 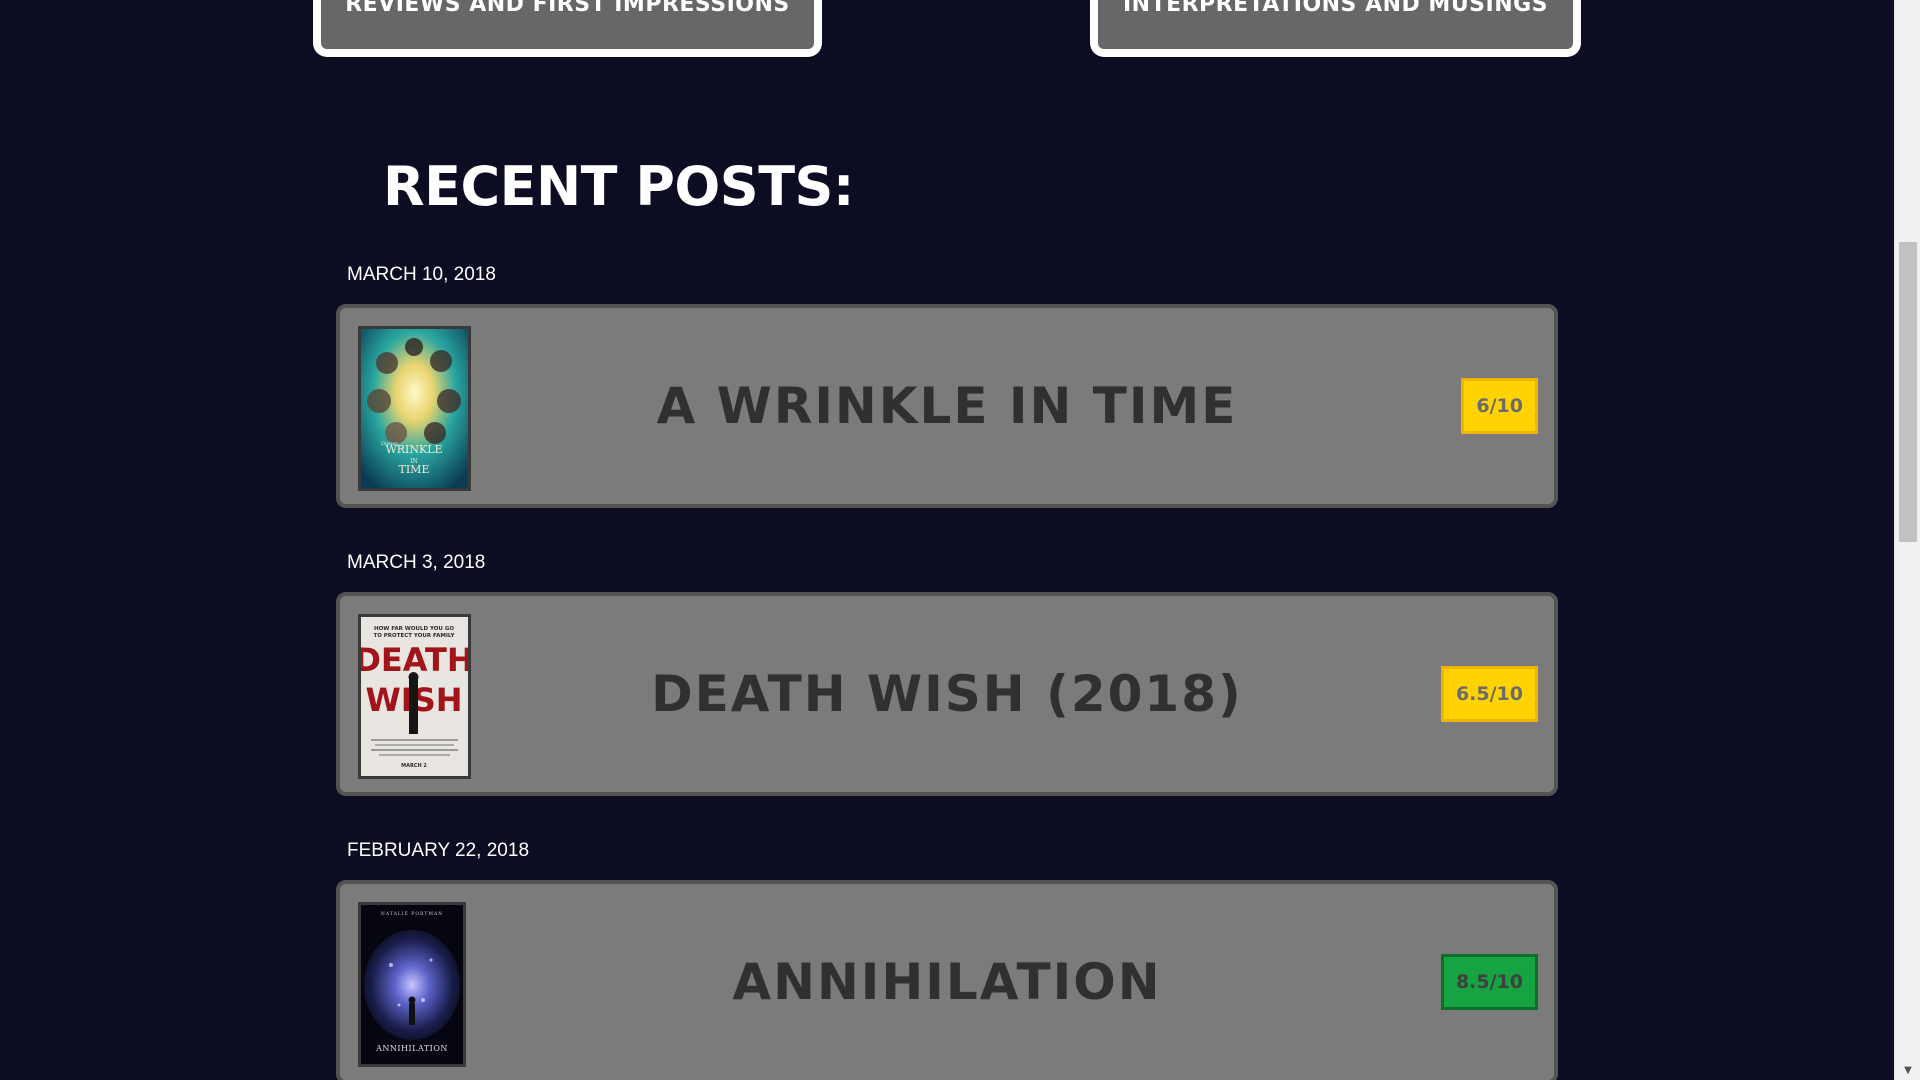 What do you see at coordinates (567, 8) in the screenshot?
I see `category-label: Reviews and First Impressions` at bounding box center [567, 8].